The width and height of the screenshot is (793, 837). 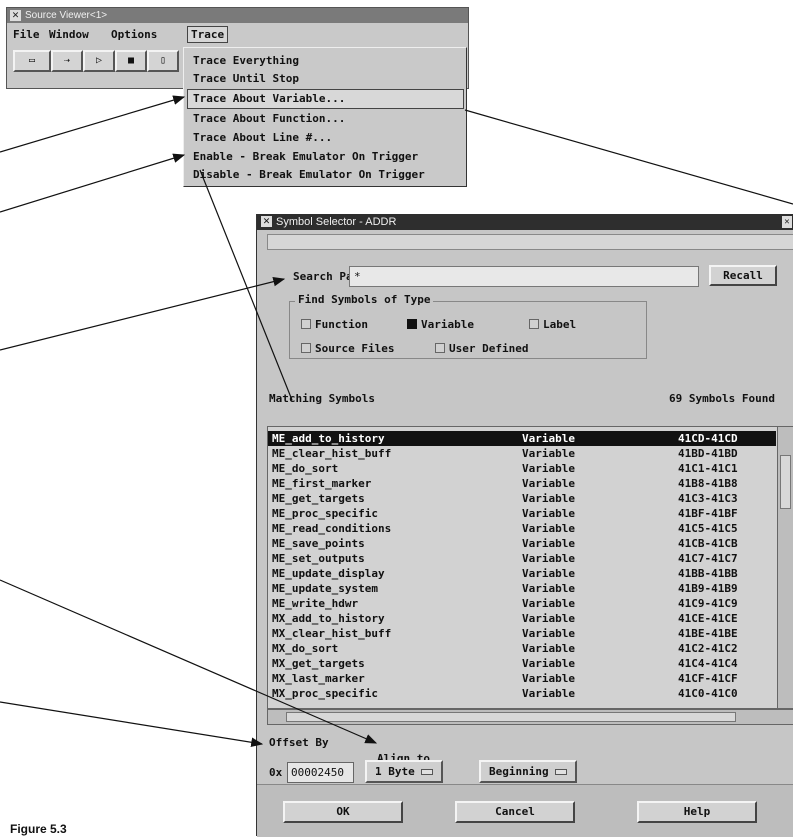 What do you see at coordinates (38, 829) in the screenshot?
I see `figure-caption: Figure 5.3` at bounding box center [38, 829].